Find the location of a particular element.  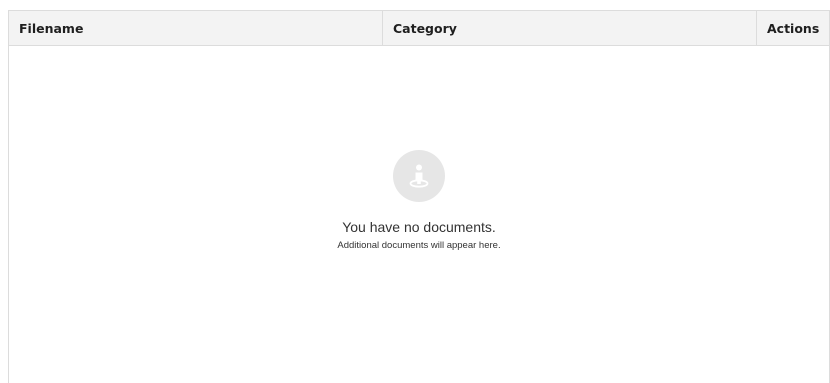

column-header-category: Category is located at coordinates (570, 28).